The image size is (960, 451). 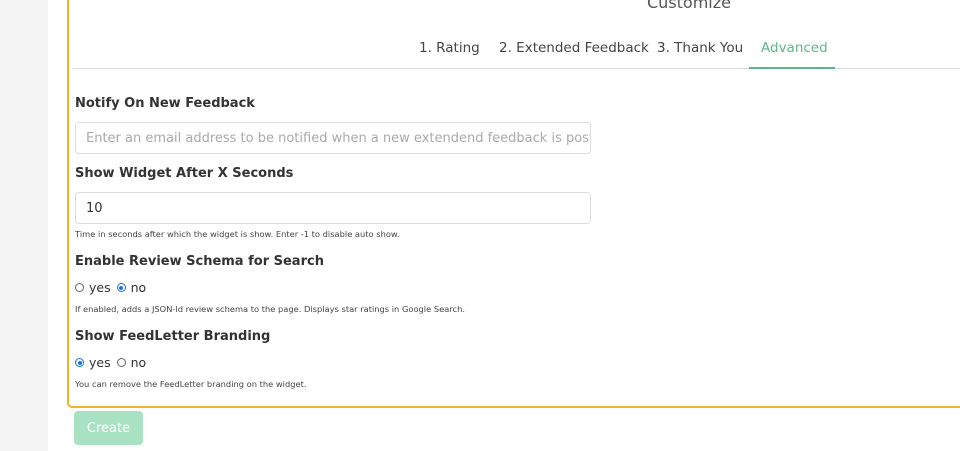 What do you see at coordinates (333, 138) in the screenshot?
I see `notify-email-input` at bounding box center [333, 138].